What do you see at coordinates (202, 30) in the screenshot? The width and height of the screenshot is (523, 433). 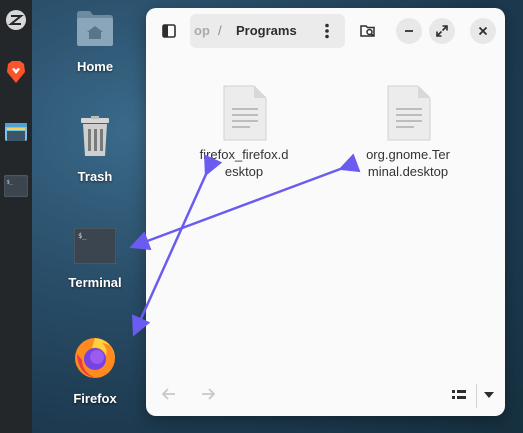 I see `path-segment-parent: op` at bounding box center [202, 30].